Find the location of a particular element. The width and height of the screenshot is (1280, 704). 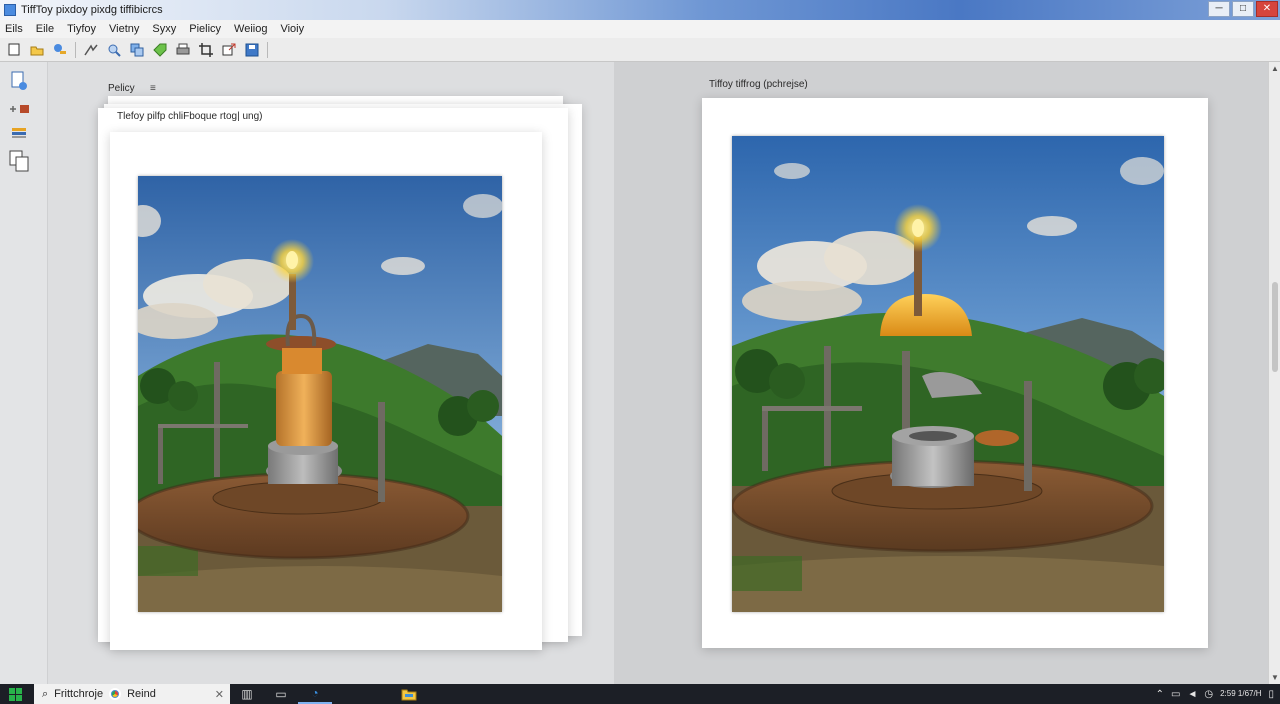

open-folder-icon is located at coordinates (37, 50).